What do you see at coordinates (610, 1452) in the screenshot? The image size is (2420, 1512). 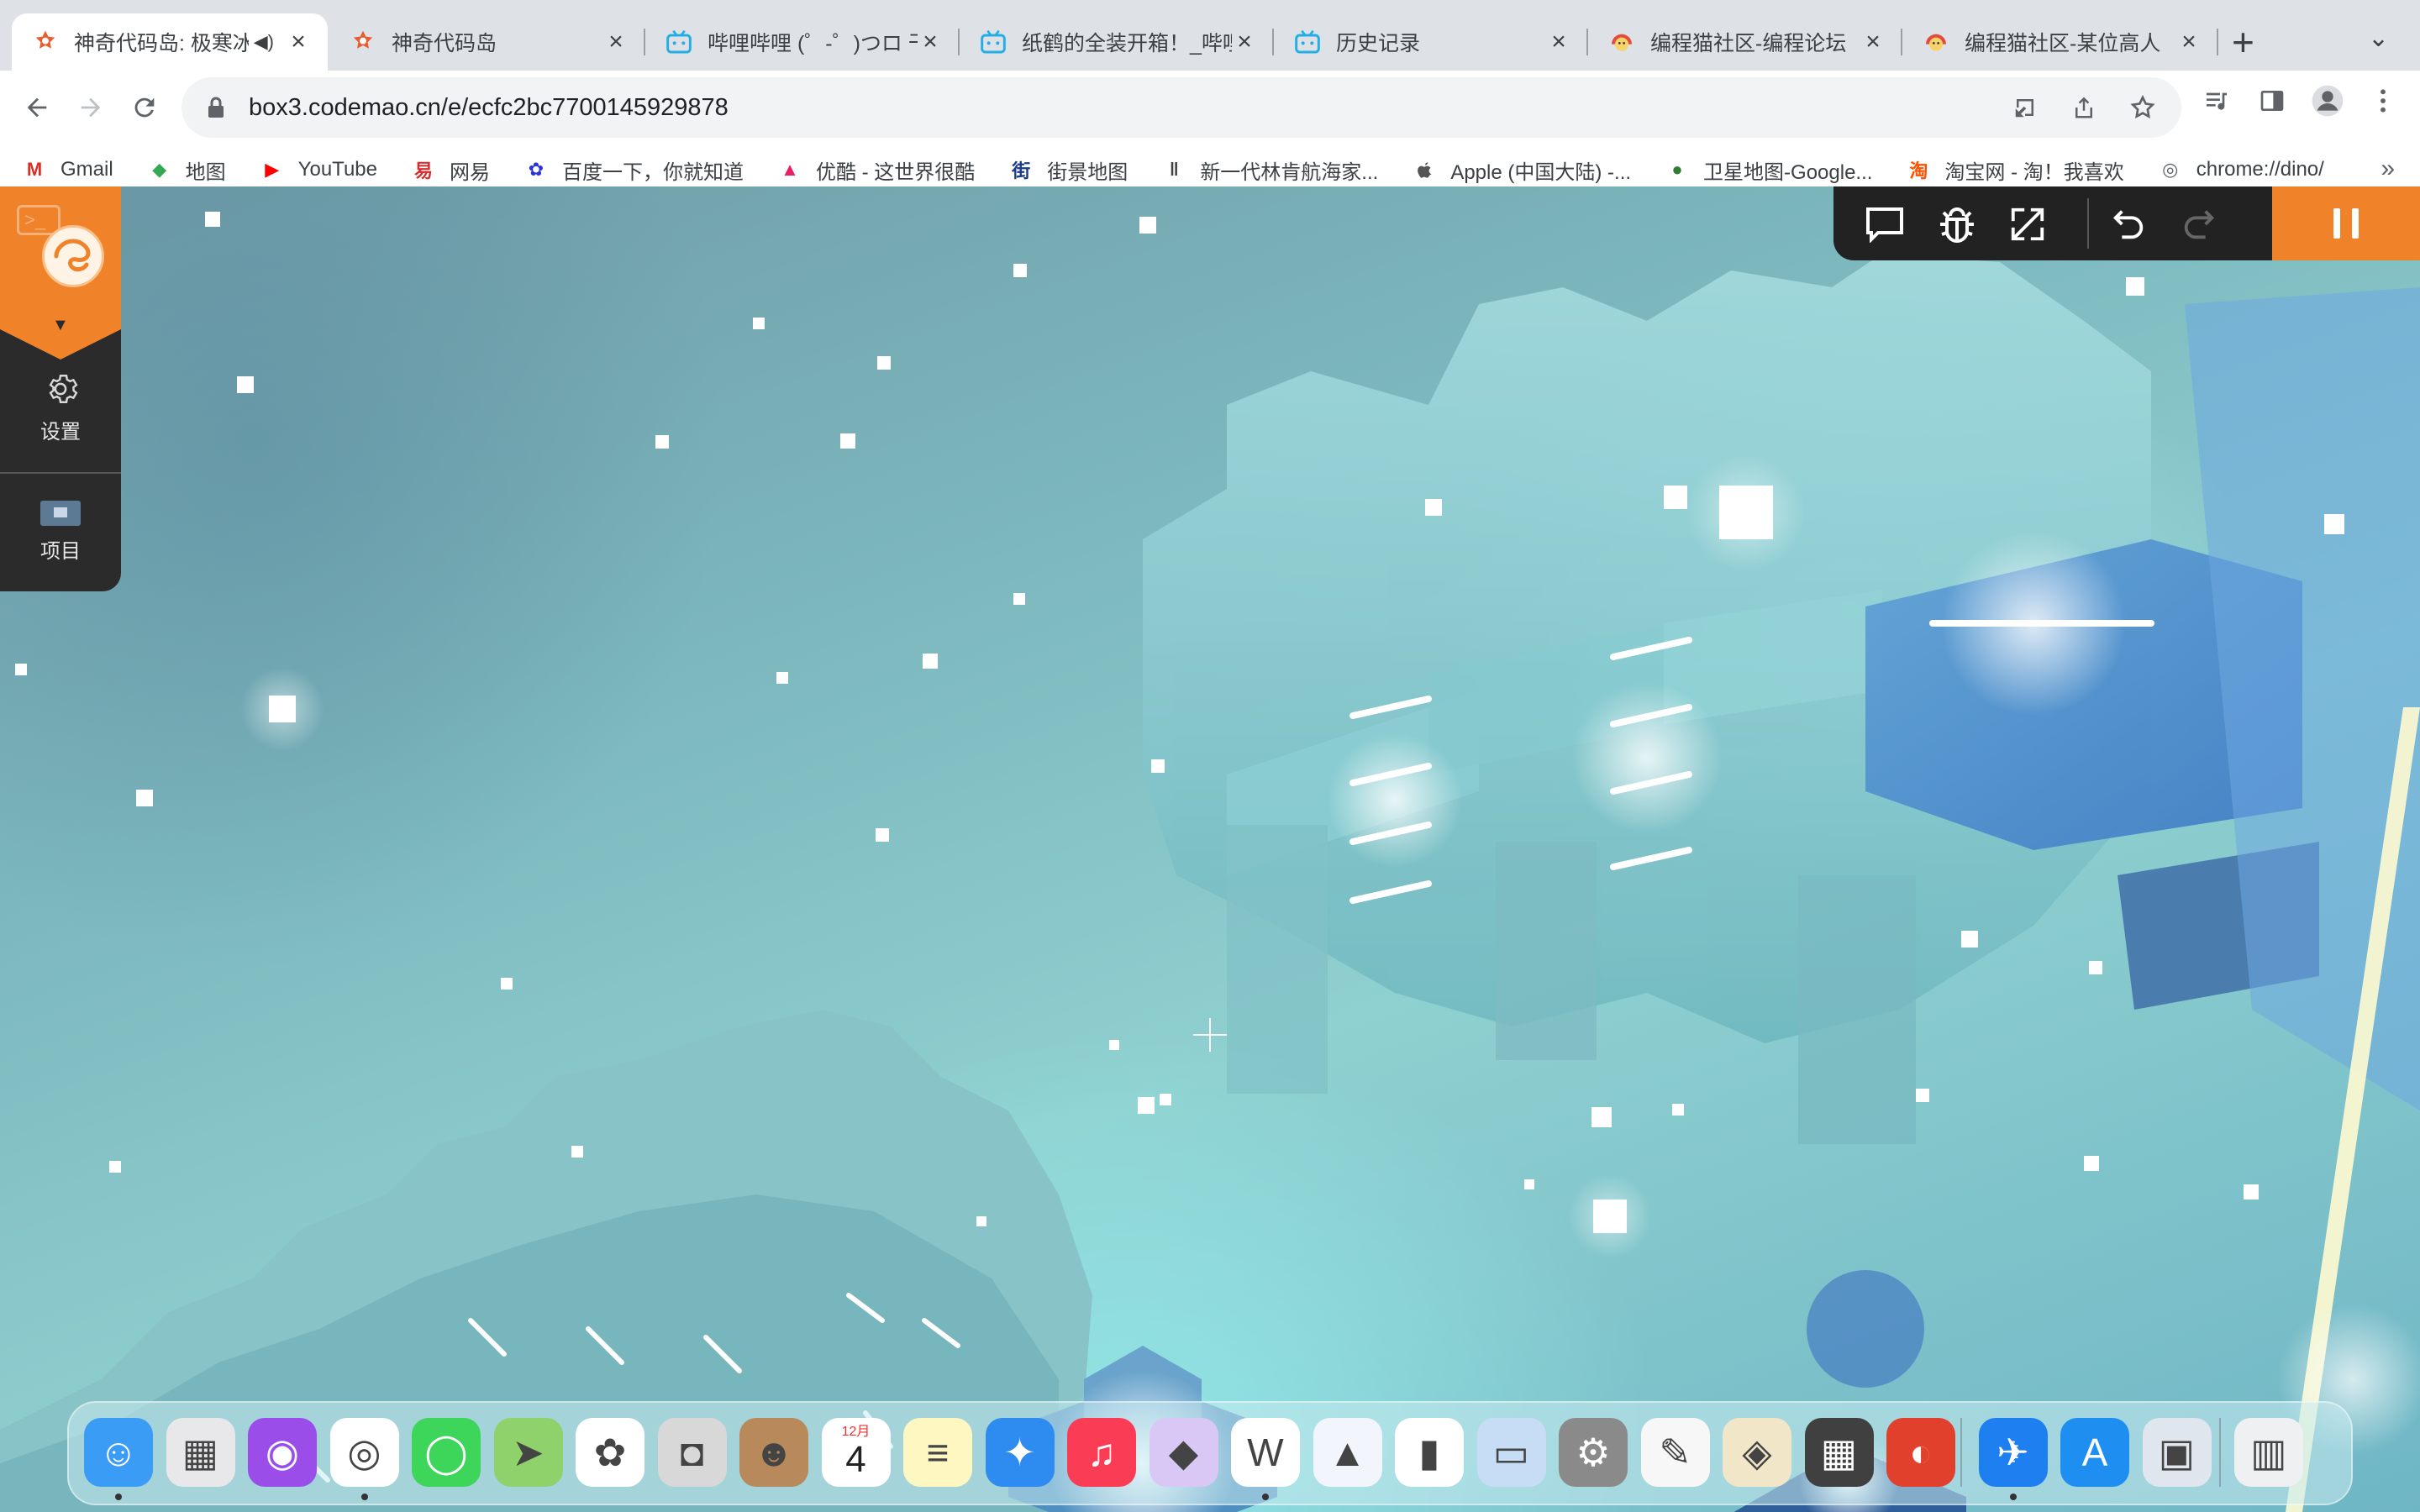 I see `photos-icon: ✿` at bounding box center [610, 1452].